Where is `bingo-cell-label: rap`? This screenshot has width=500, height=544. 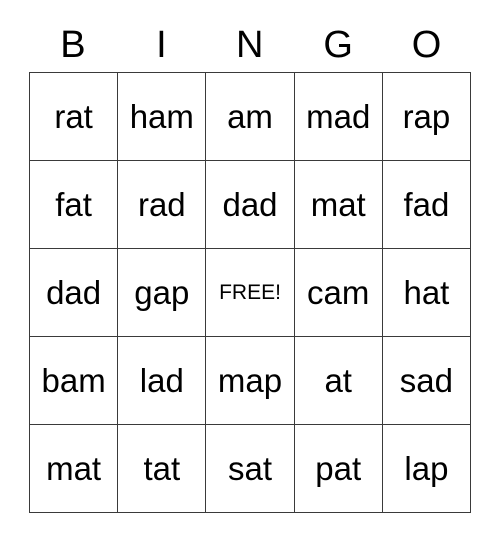 bingo-cell-label: rap is located at coordinates (426, 116).